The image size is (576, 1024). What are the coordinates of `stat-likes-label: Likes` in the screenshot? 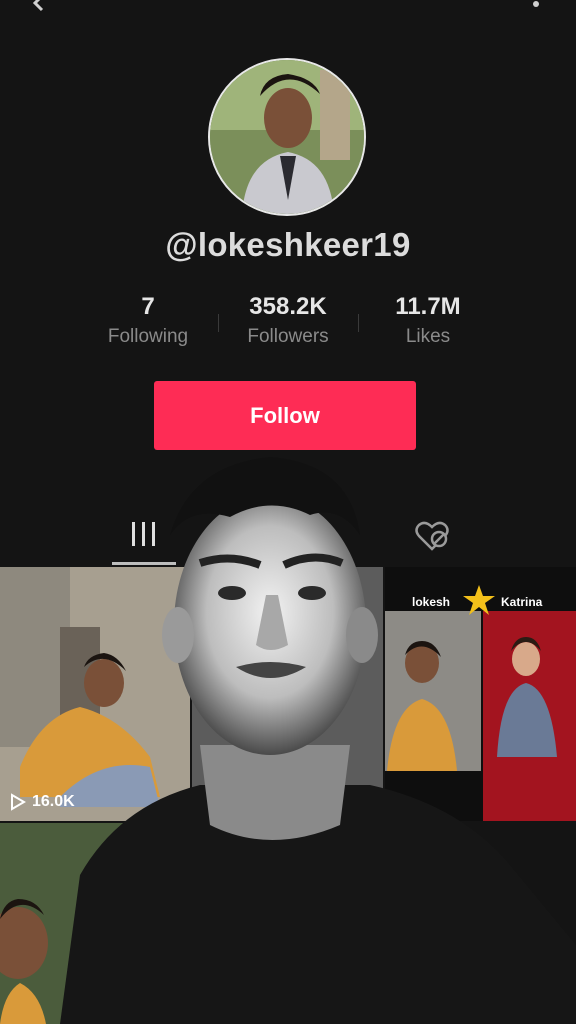 It's located at (428, 336).